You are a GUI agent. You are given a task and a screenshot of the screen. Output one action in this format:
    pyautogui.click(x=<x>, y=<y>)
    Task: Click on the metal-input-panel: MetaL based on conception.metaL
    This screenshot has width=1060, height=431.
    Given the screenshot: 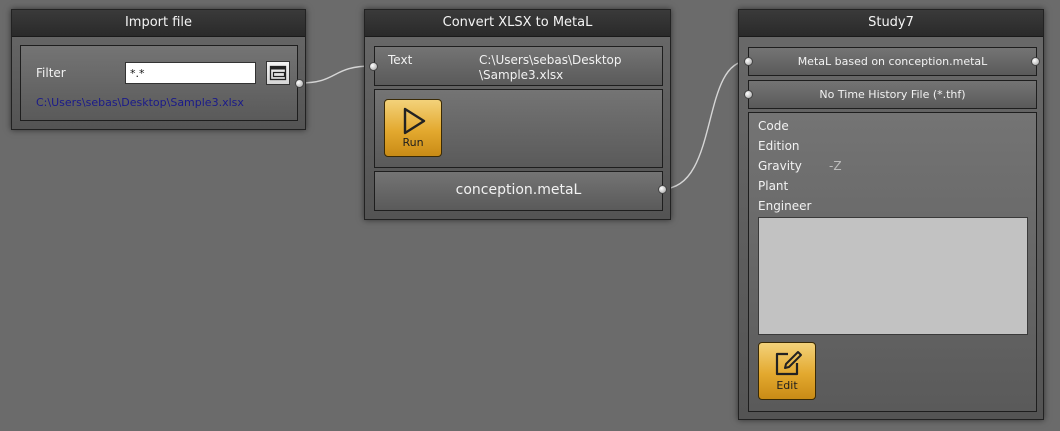 What is the action you would take?
    pyautogui.click(x=892, y=61)
    